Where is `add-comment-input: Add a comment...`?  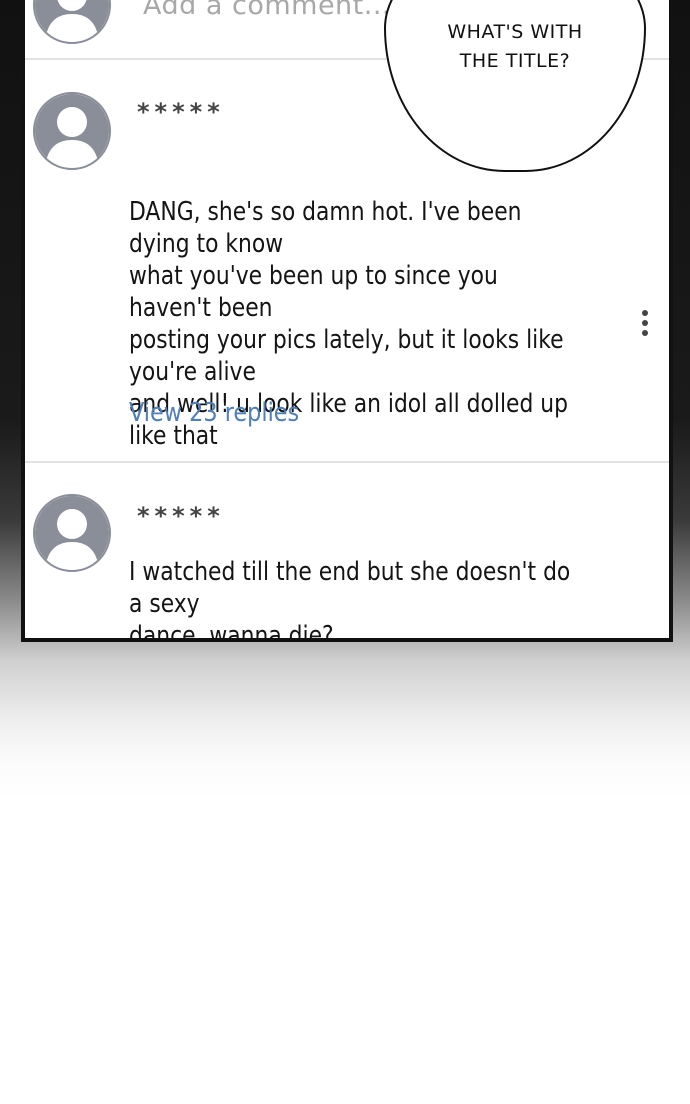
add-comment-input: Add a comment... is located at coordinates (267, 10).